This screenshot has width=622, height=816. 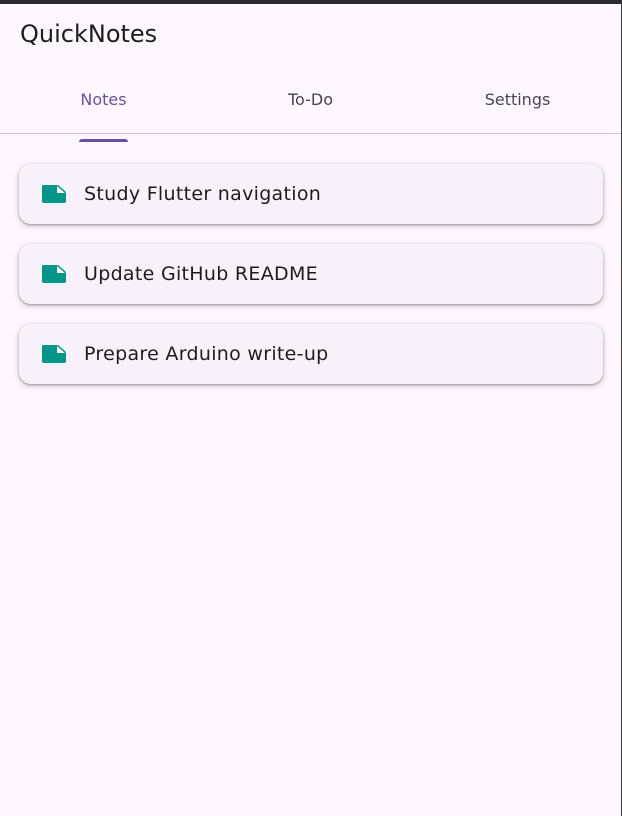 I want to click on tab-settings: Settings, so click(x=517, y=100).